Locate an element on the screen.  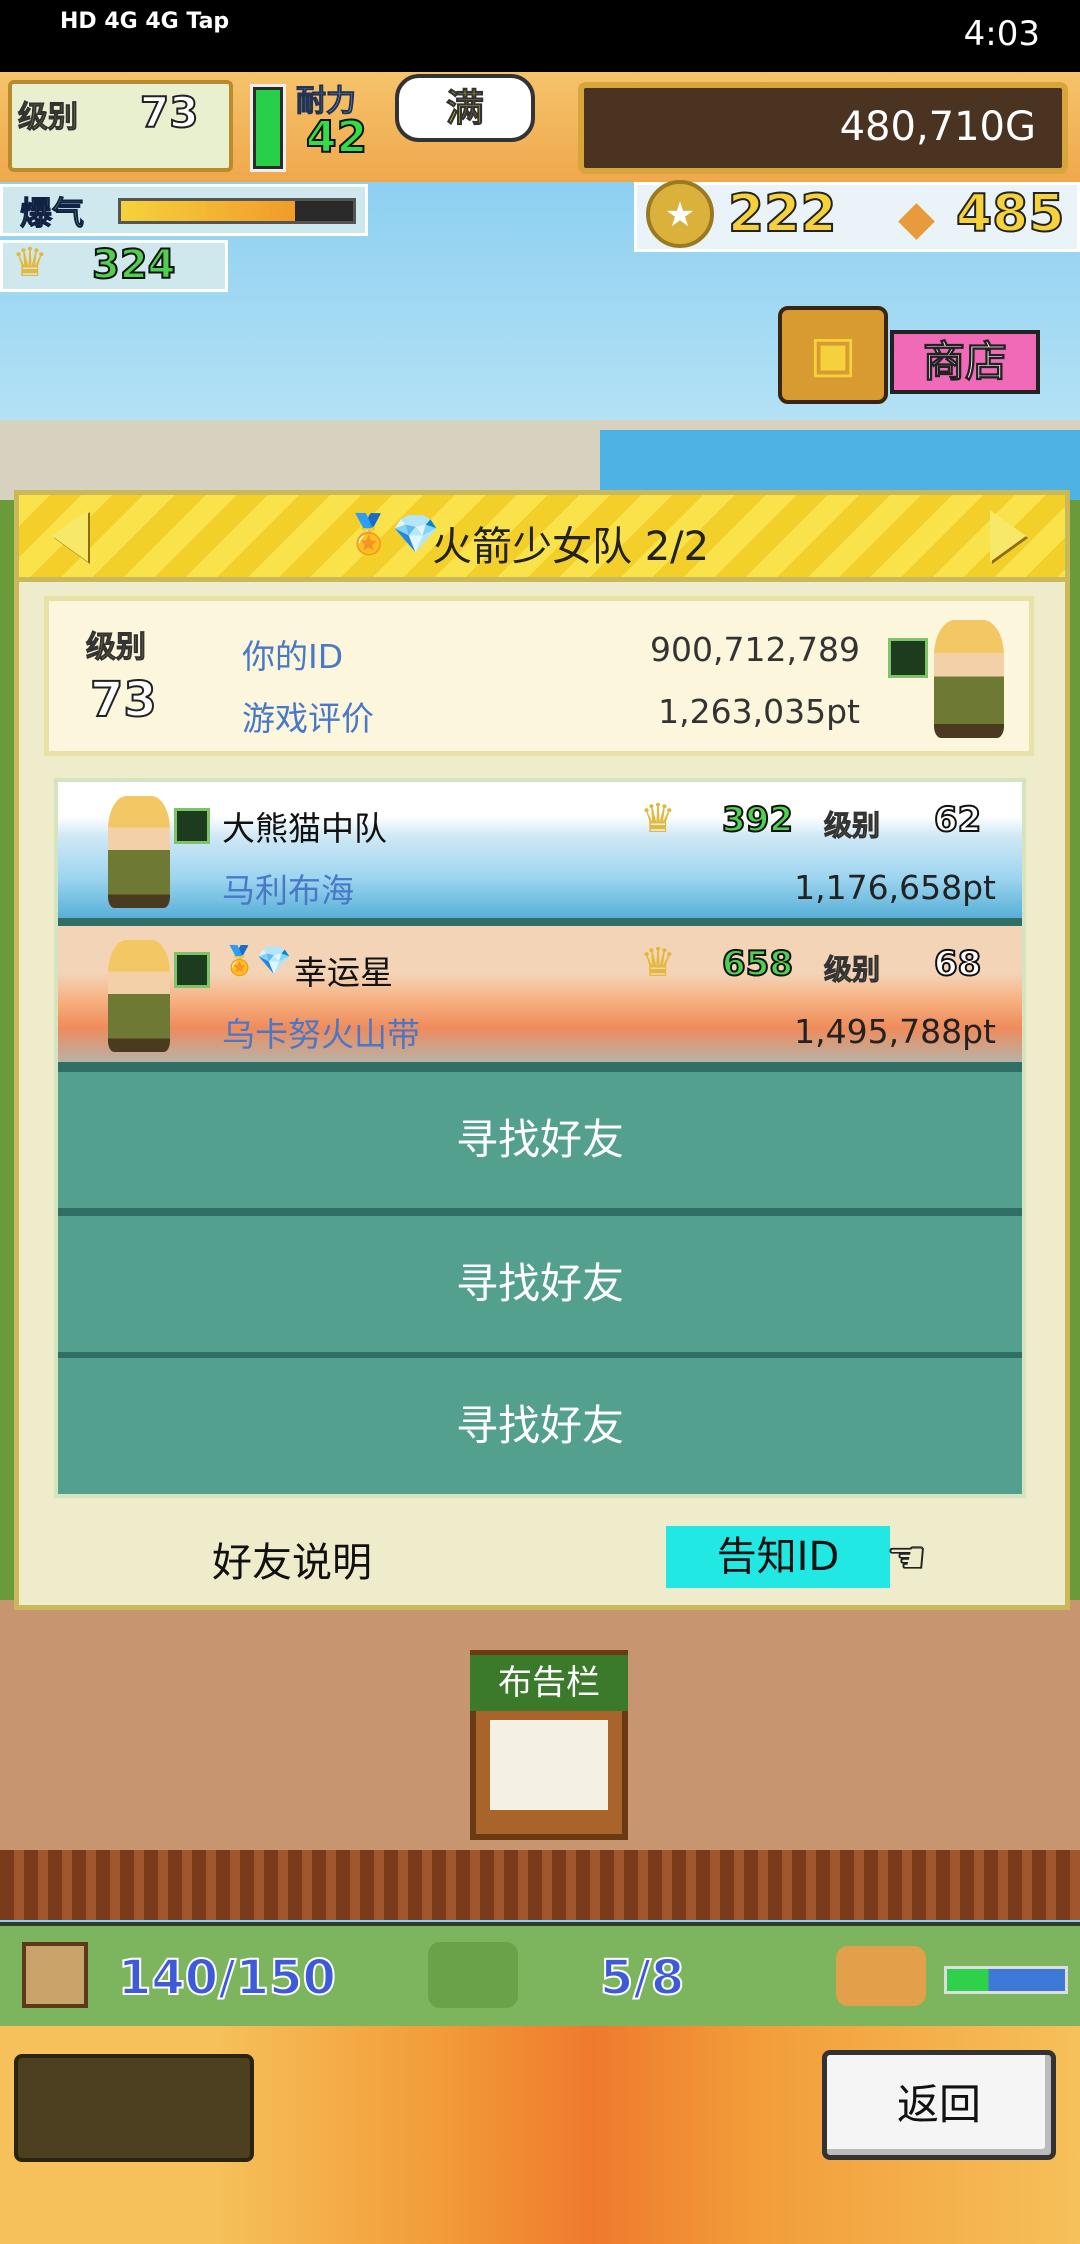
pointing-hand-icon: ☜ is located at coordinates (906, 1557).